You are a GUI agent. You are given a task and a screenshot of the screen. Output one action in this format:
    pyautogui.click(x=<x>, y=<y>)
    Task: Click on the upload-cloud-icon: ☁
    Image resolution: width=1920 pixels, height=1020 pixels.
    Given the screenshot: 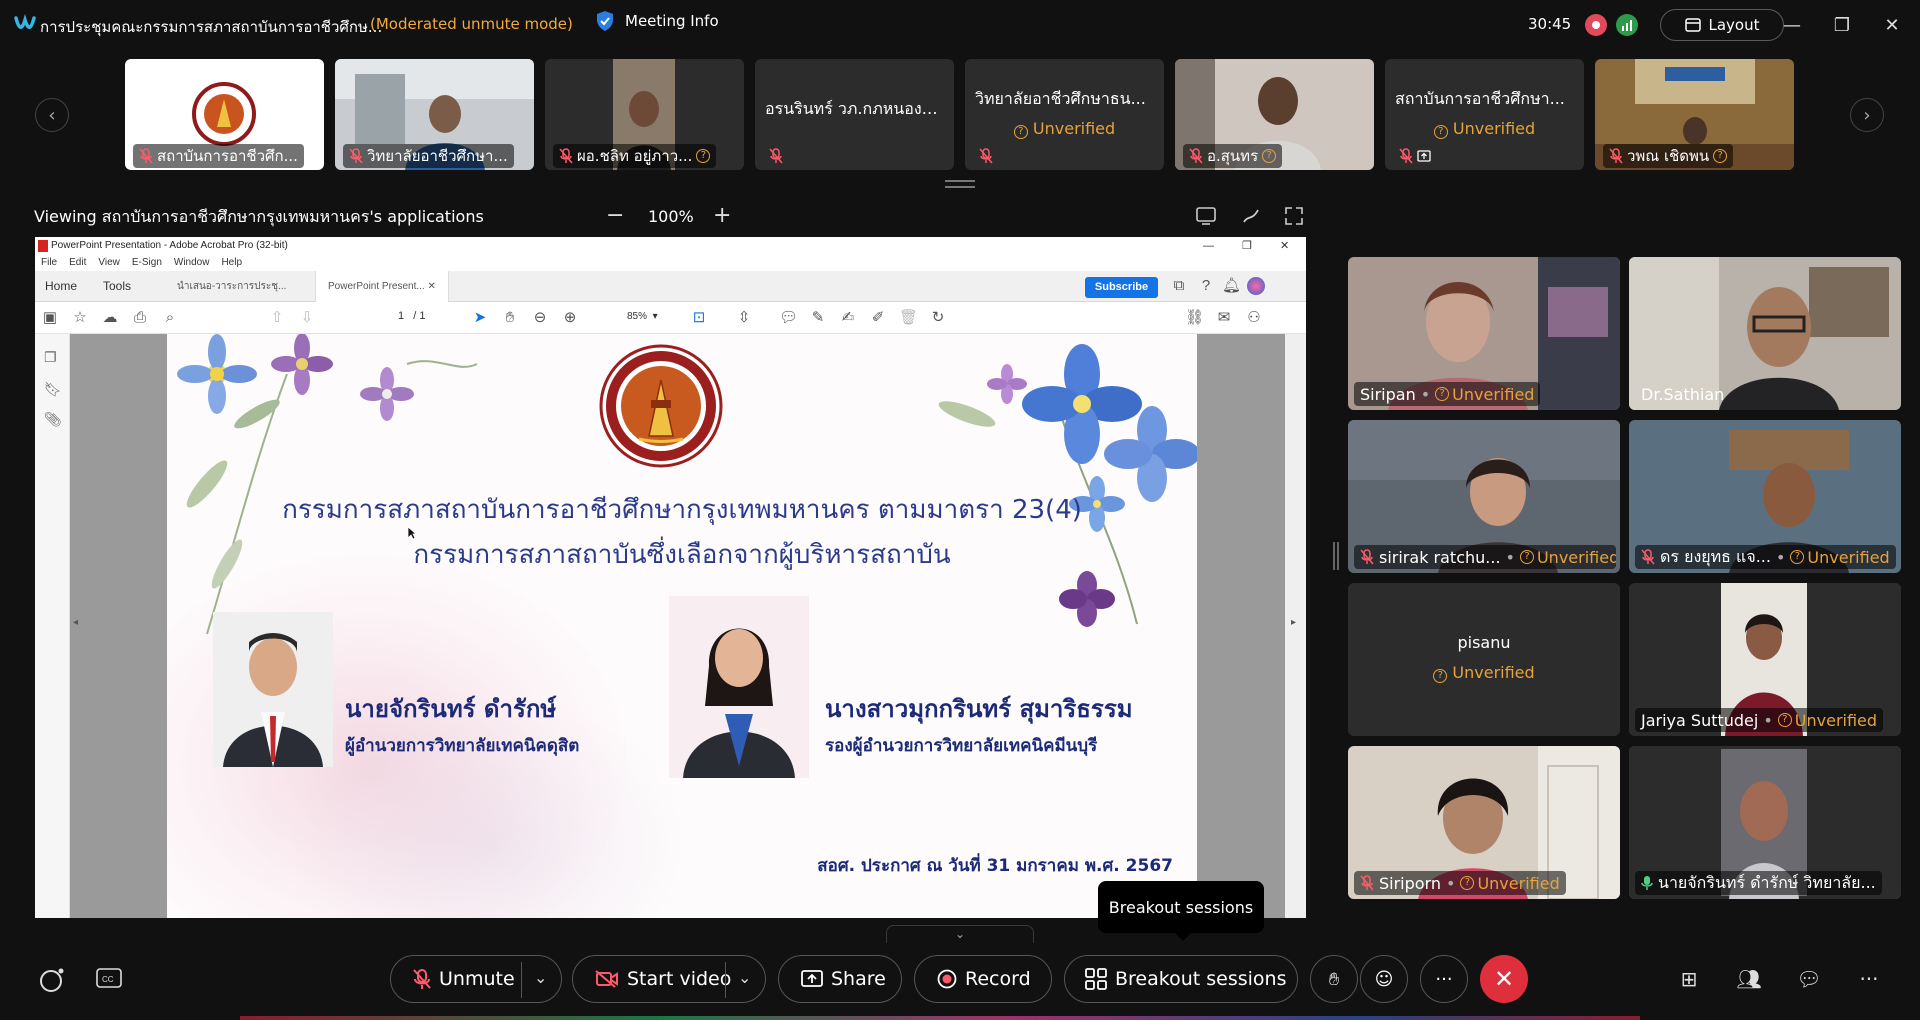 What is the action you would take?
    pyautogui.click(x=110, y=318)
    